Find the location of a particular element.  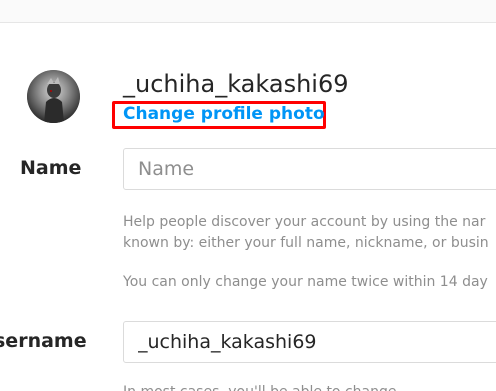

username-help-text: In most cases, you'll be able to change is located at coordinates (259, 386).